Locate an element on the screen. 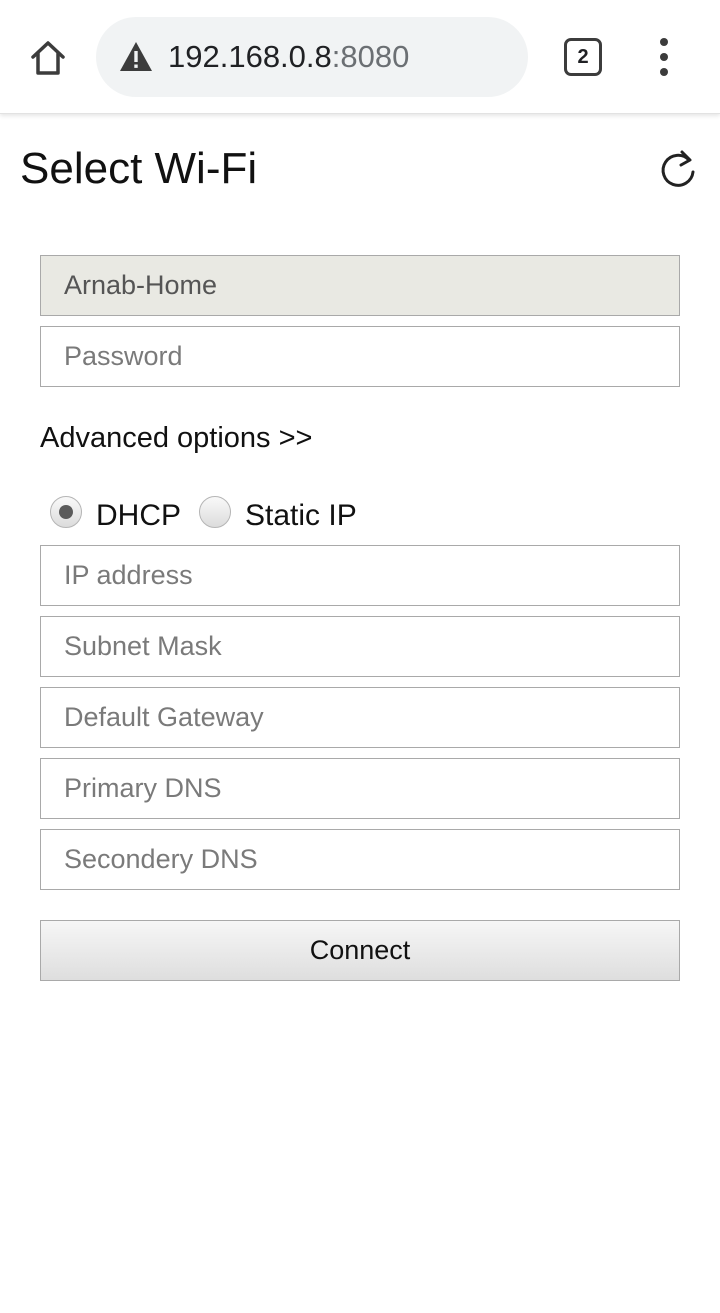 This screenshot has width=720, height=1313. url-text: 192.168.0.8:8080 is located at coordinates (288, 57).